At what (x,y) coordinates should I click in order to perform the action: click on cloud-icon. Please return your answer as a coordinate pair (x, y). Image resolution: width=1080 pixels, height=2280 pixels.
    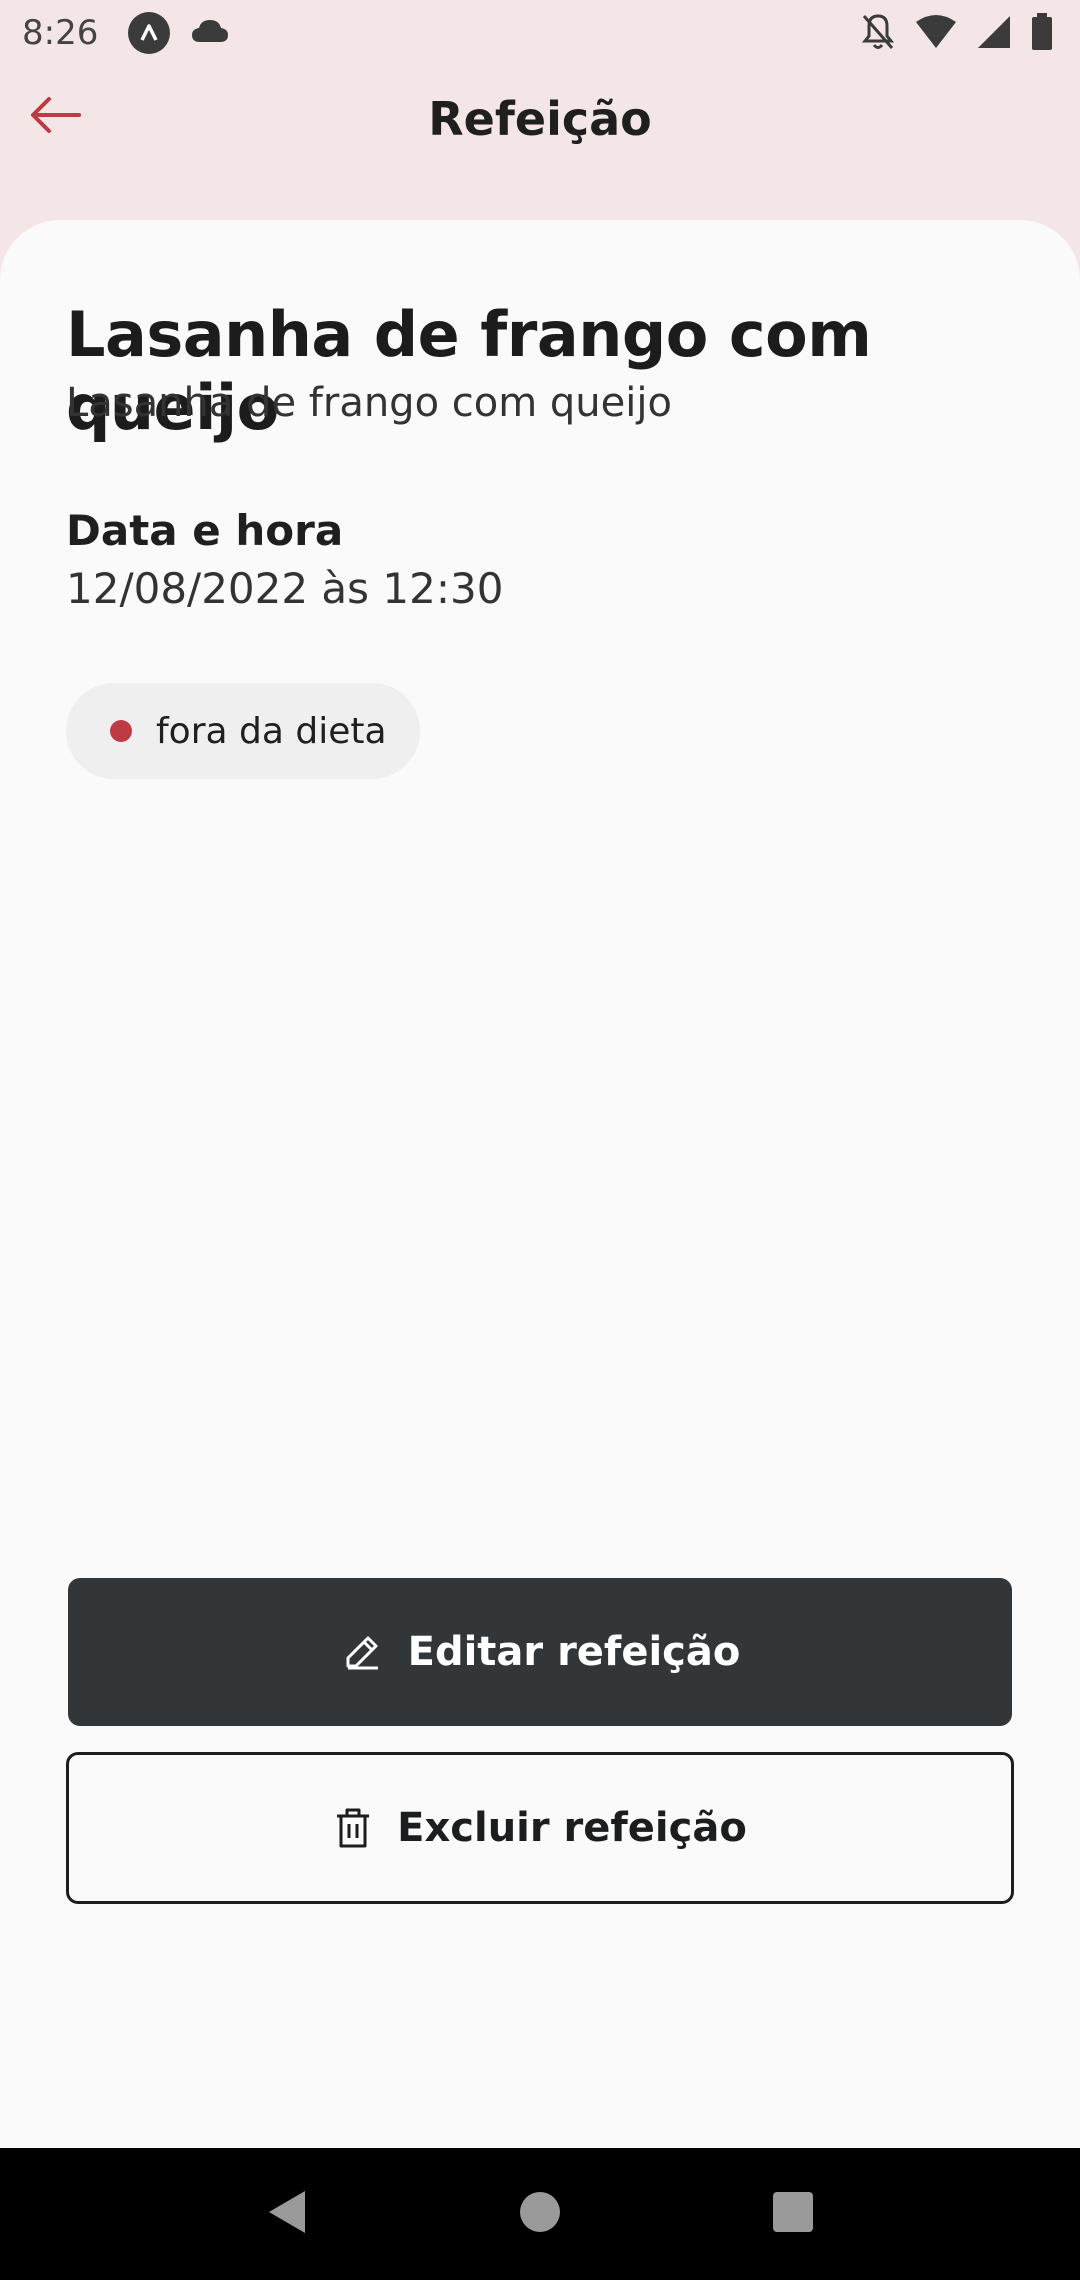
    Looking at the image, I should click on (210, 33).